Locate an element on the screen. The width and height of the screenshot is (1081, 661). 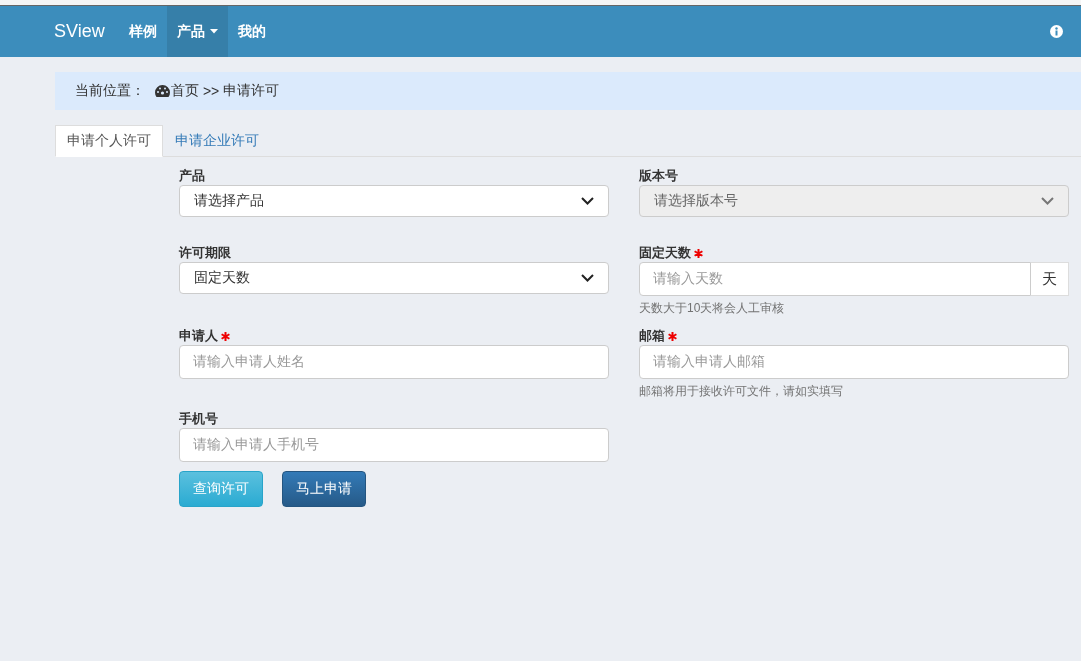
input-field: 请输入申请人姓名 is located at coordinates (394, 362).